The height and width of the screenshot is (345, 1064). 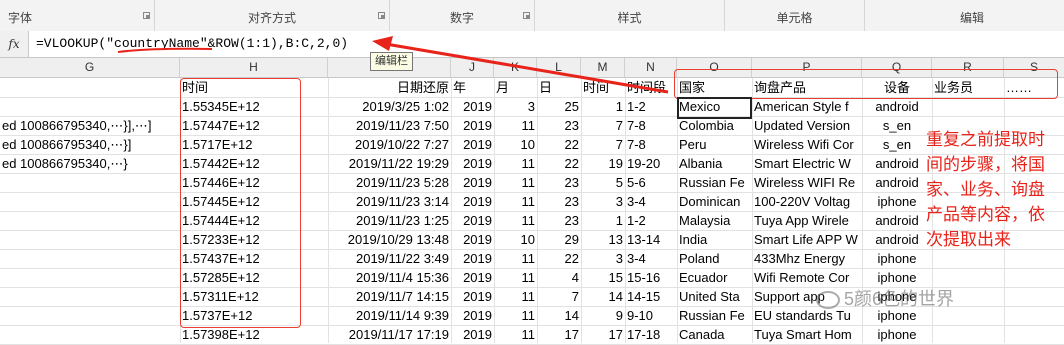 I want to click on arrow-annotation, so click(x=393, y=65).